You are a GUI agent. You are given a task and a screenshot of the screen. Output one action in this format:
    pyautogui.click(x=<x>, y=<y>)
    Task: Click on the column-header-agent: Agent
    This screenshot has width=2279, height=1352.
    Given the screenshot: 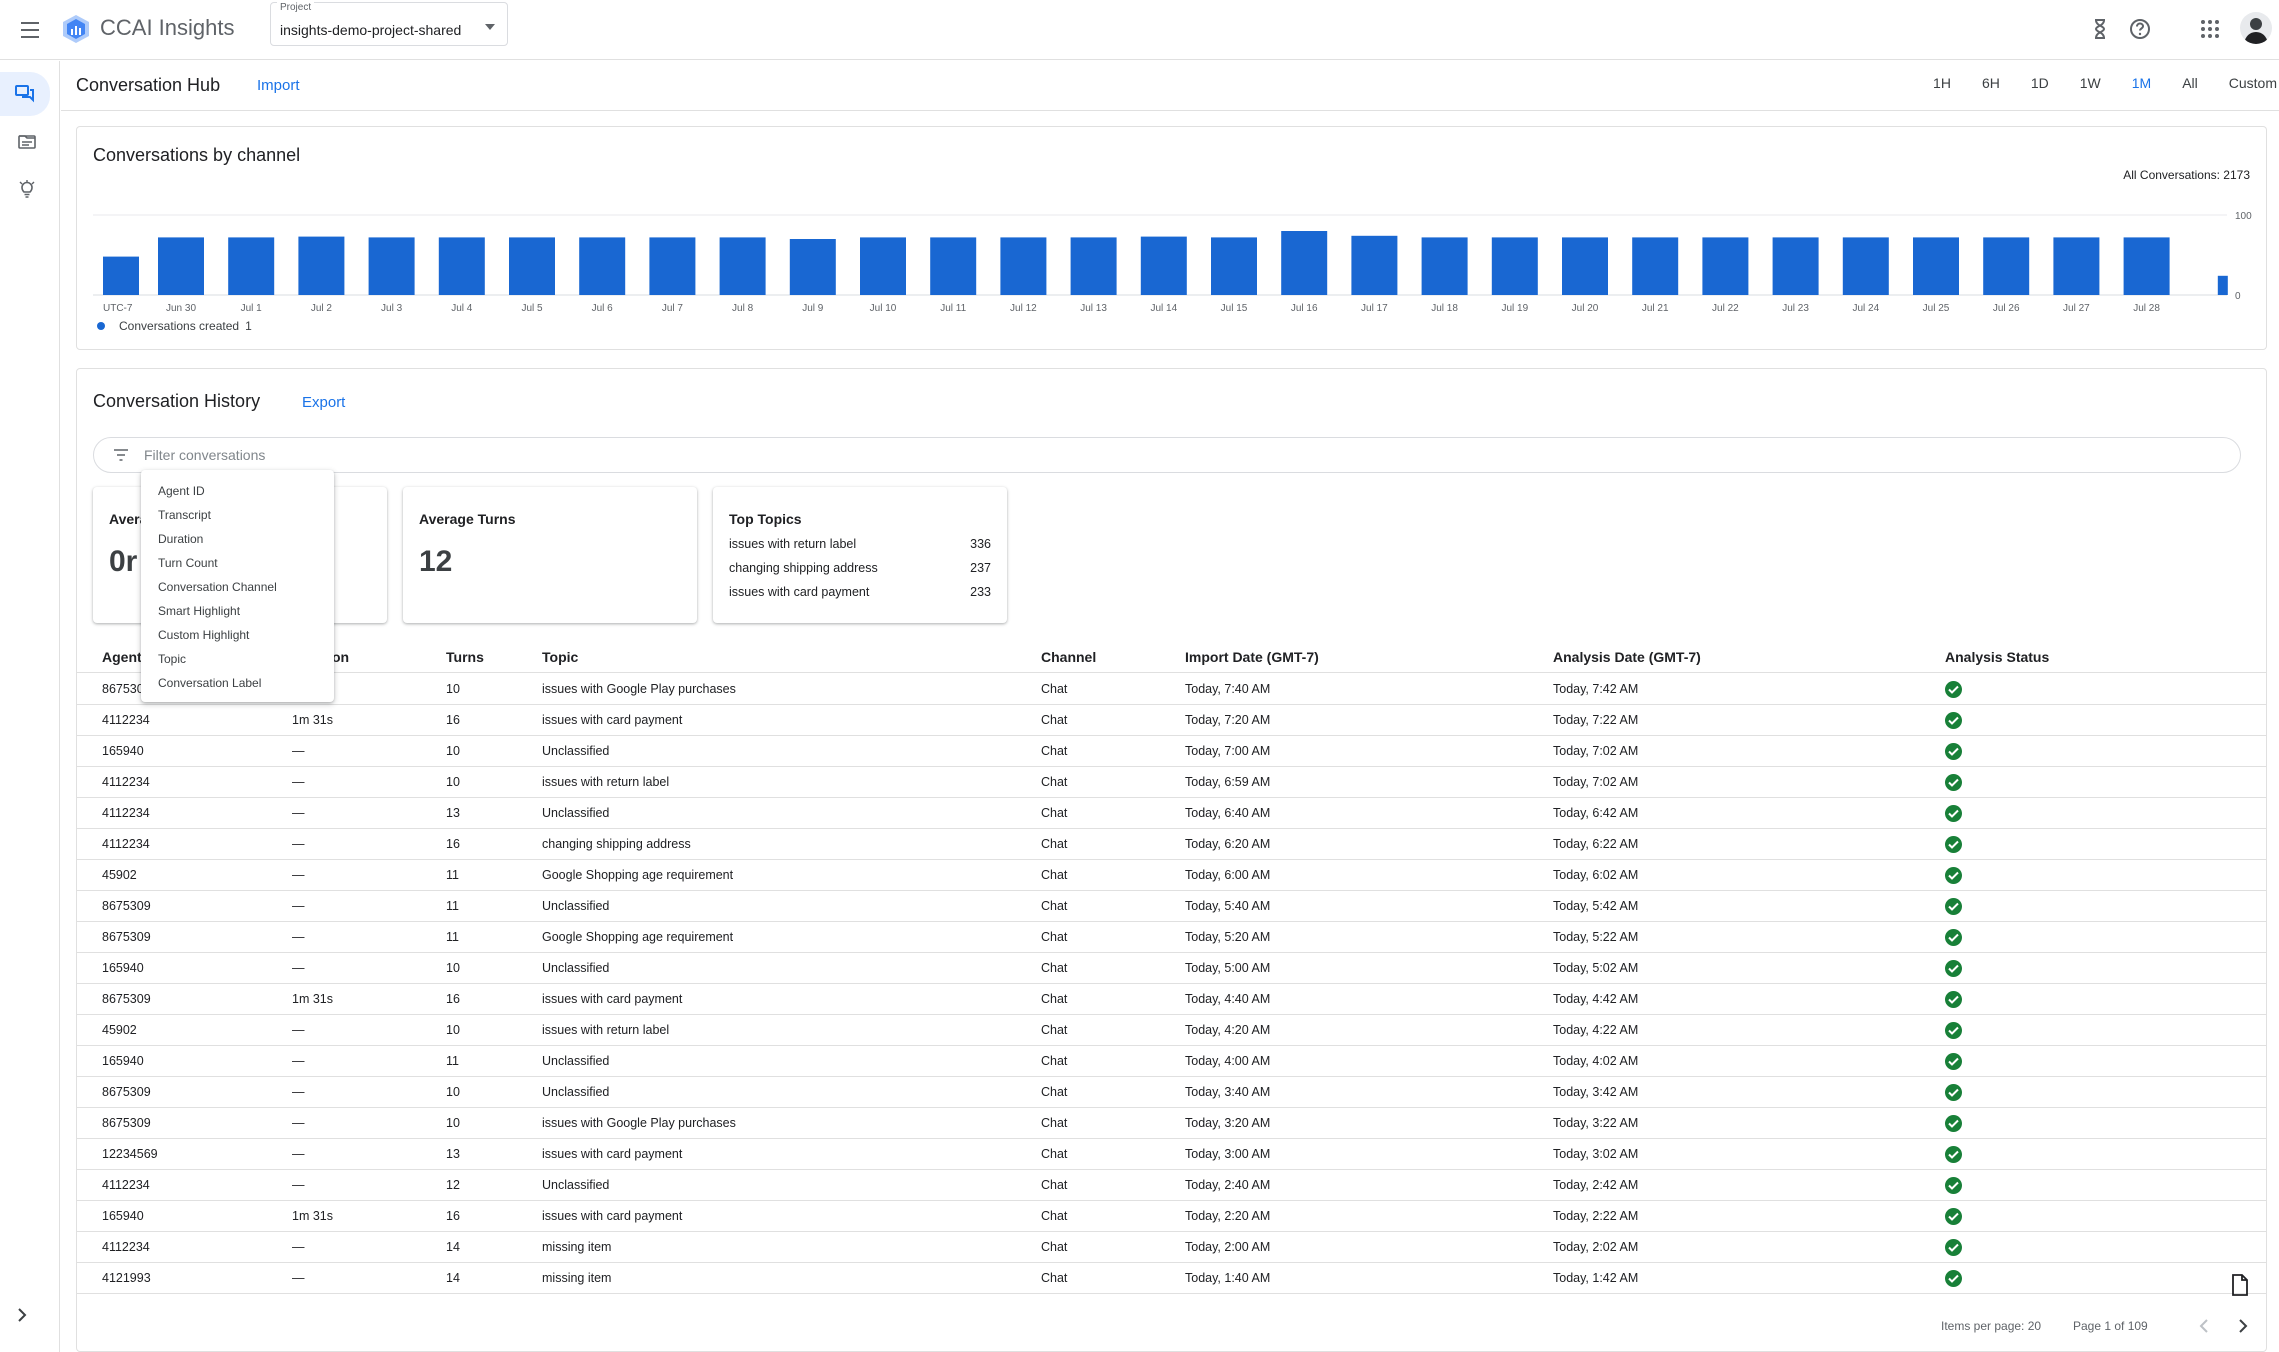 What is the action you would take?
    pyautogui.click(x=122, y=657)
    